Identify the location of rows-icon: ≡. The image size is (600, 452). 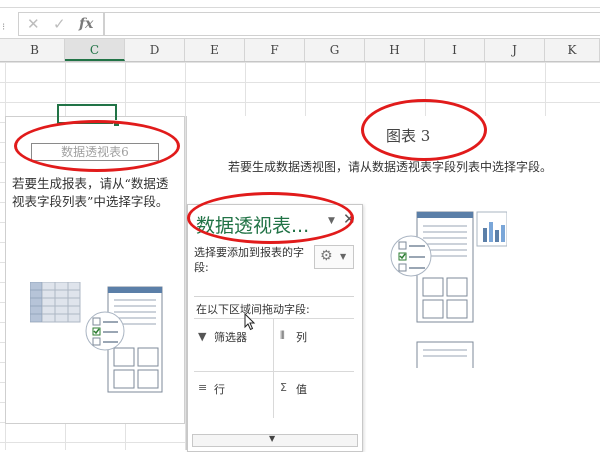
(203, 387).